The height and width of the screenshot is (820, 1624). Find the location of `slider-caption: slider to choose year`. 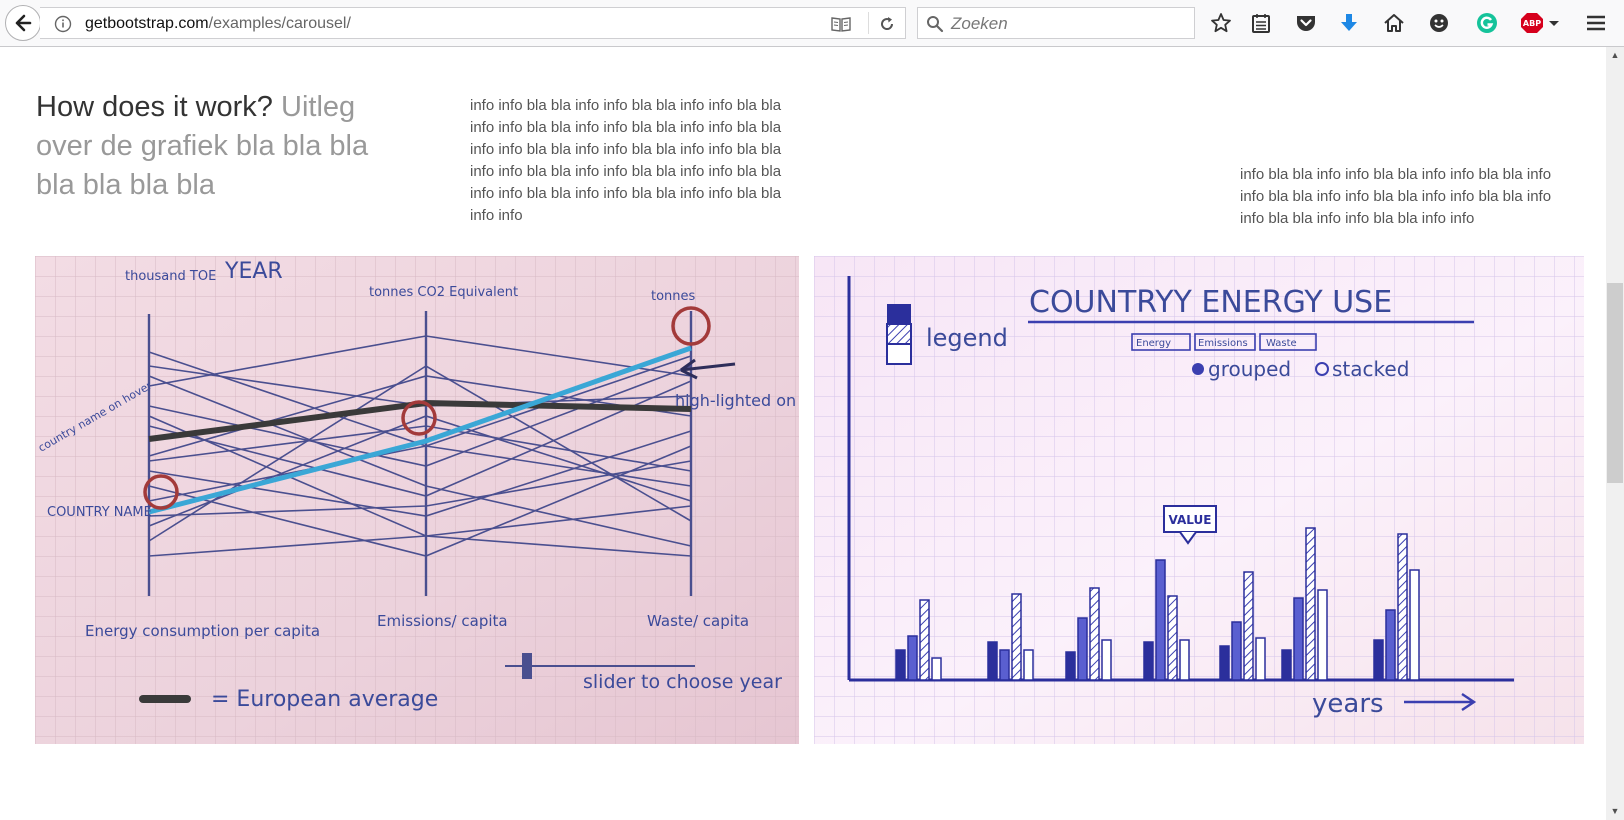

slider-caption: slider to choose year is located at coordinates (682, 682).